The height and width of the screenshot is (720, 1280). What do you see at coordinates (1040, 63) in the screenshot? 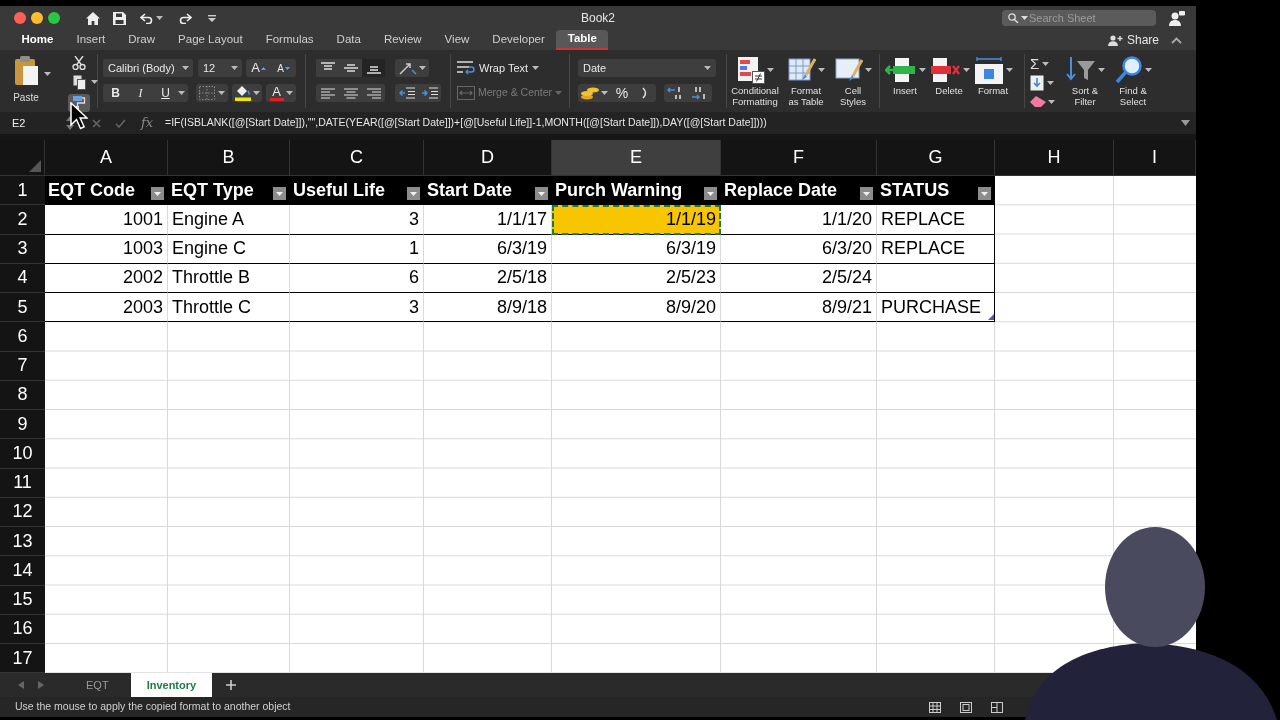
I see `autosum-button: Σ` at bounding box center [1040, 63].